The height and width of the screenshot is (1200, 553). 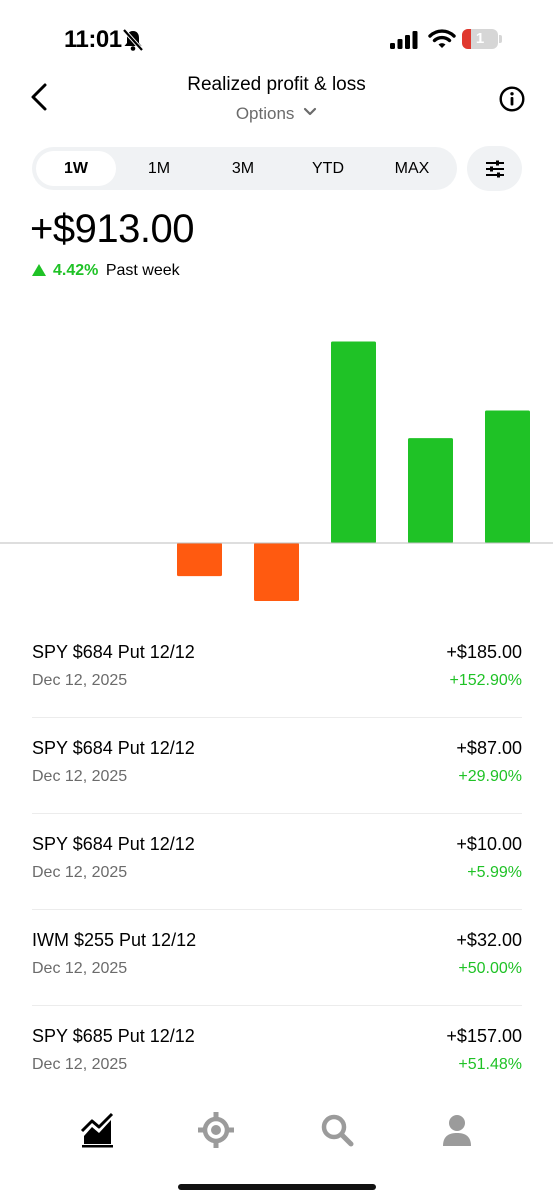 I want to click on investing-chart-icon, so click(x=98, y=1130).